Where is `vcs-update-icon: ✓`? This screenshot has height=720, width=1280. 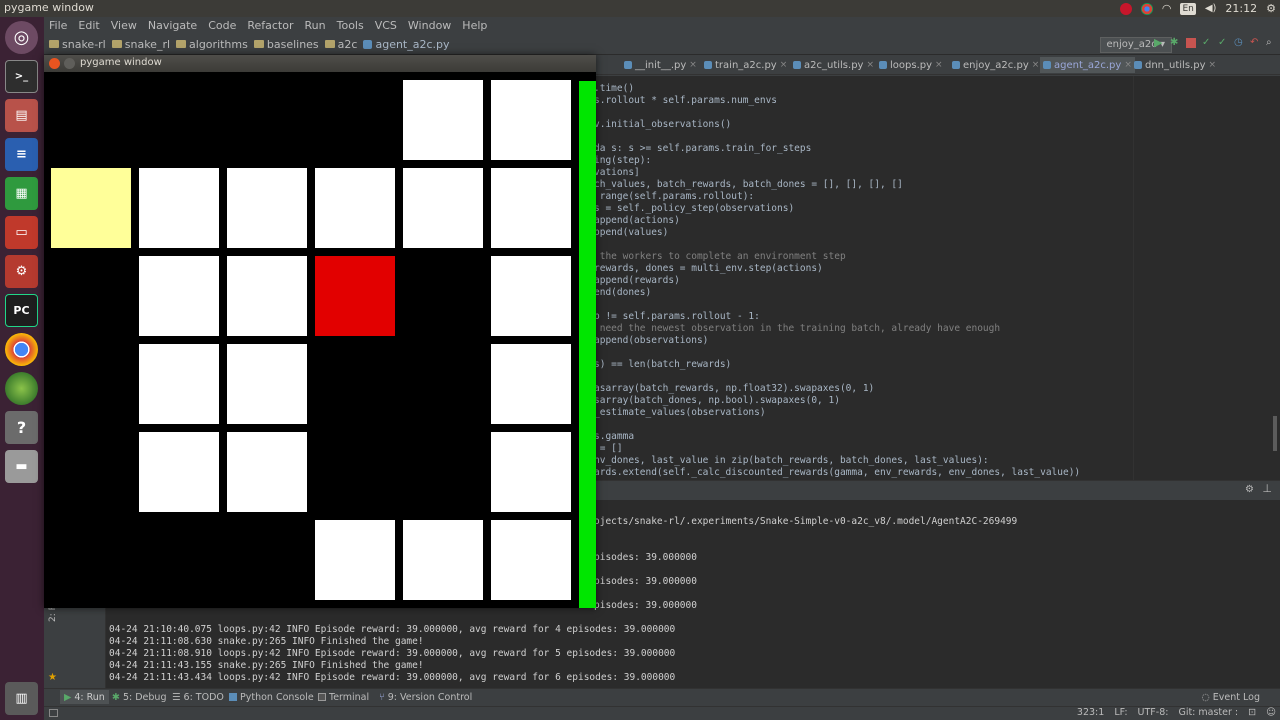 vcs-update-icon: ✓ is located at coordinates (1207, 43).